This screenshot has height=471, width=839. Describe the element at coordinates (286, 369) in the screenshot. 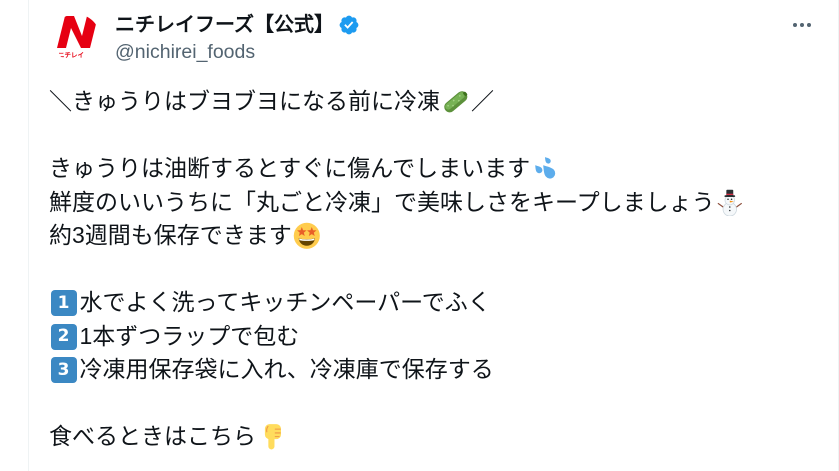

I see `step-text-3: 冷凍用保存袋に入れ、冷凍庫で保存する` at that location.